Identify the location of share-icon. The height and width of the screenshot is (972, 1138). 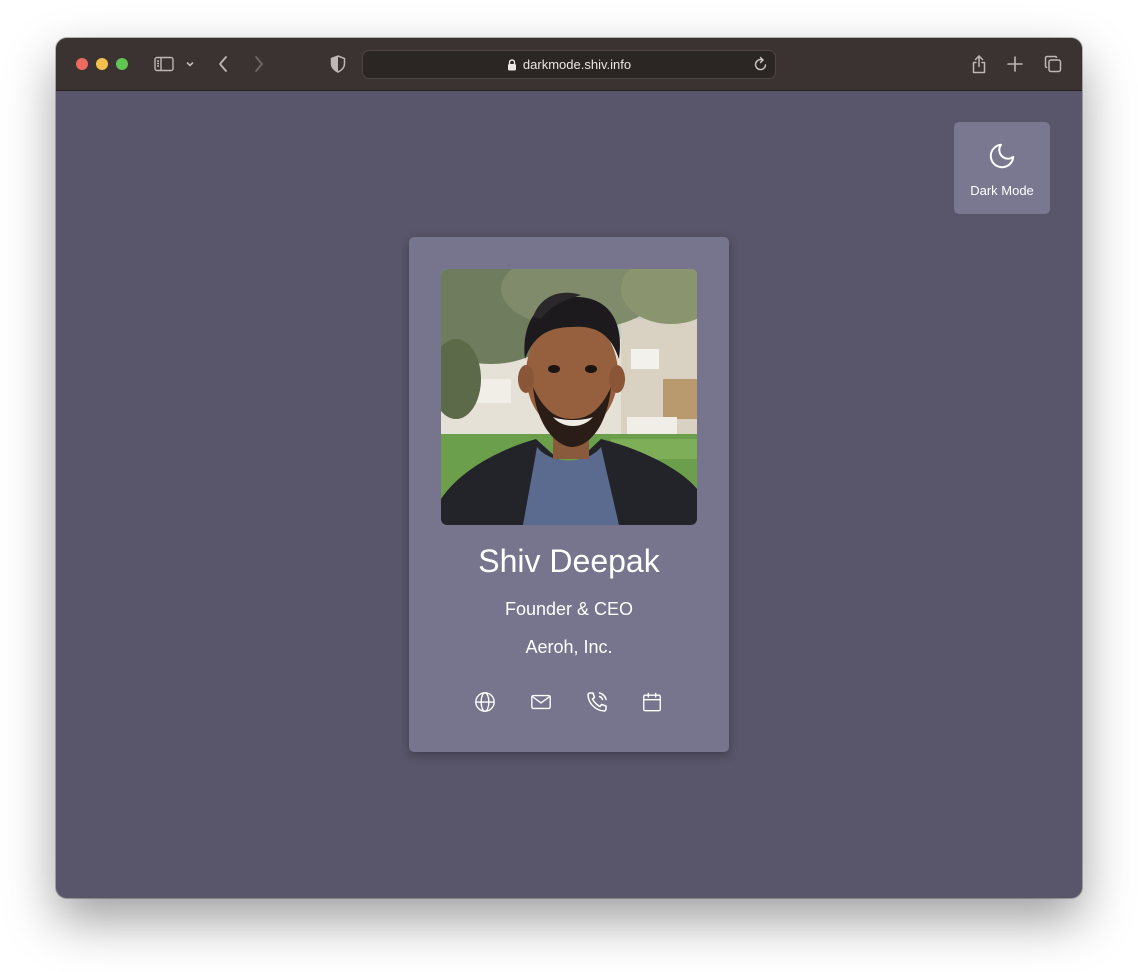
(979, 64).